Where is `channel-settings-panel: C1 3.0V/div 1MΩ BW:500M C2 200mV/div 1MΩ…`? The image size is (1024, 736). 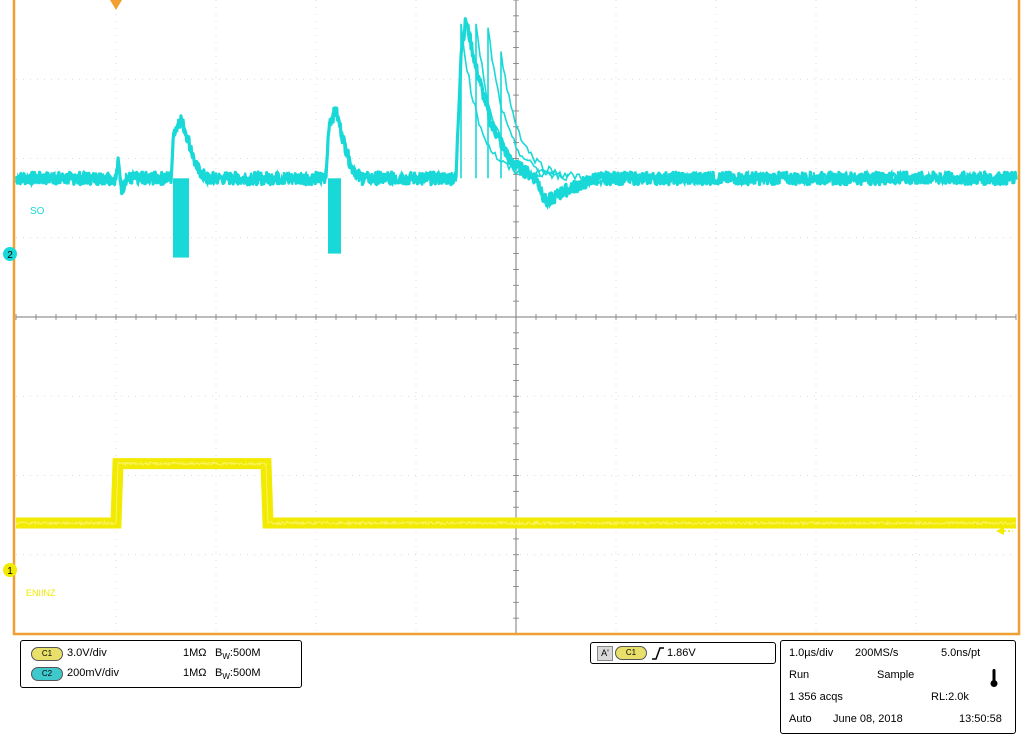
channel-settings-panel: C1 3.0V/div 1MΩ BW:500M C2 200mV/div 1MΩ… is located at coordinates (161, 664).